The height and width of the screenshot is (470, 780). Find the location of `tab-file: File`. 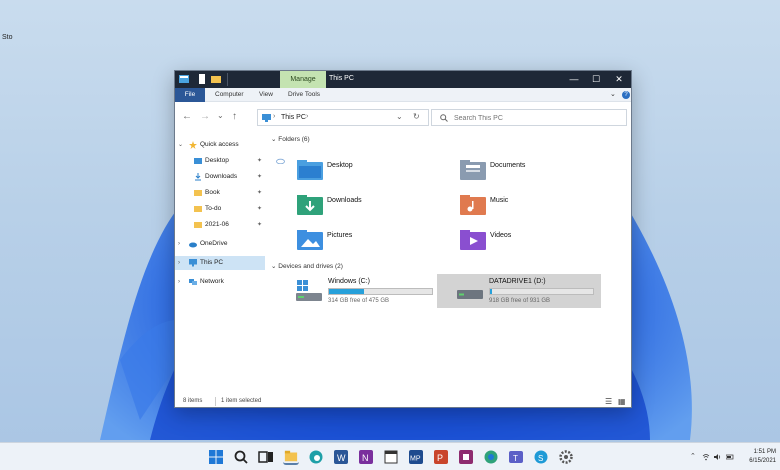

tab-file: File is located at coordinates (190, 95).